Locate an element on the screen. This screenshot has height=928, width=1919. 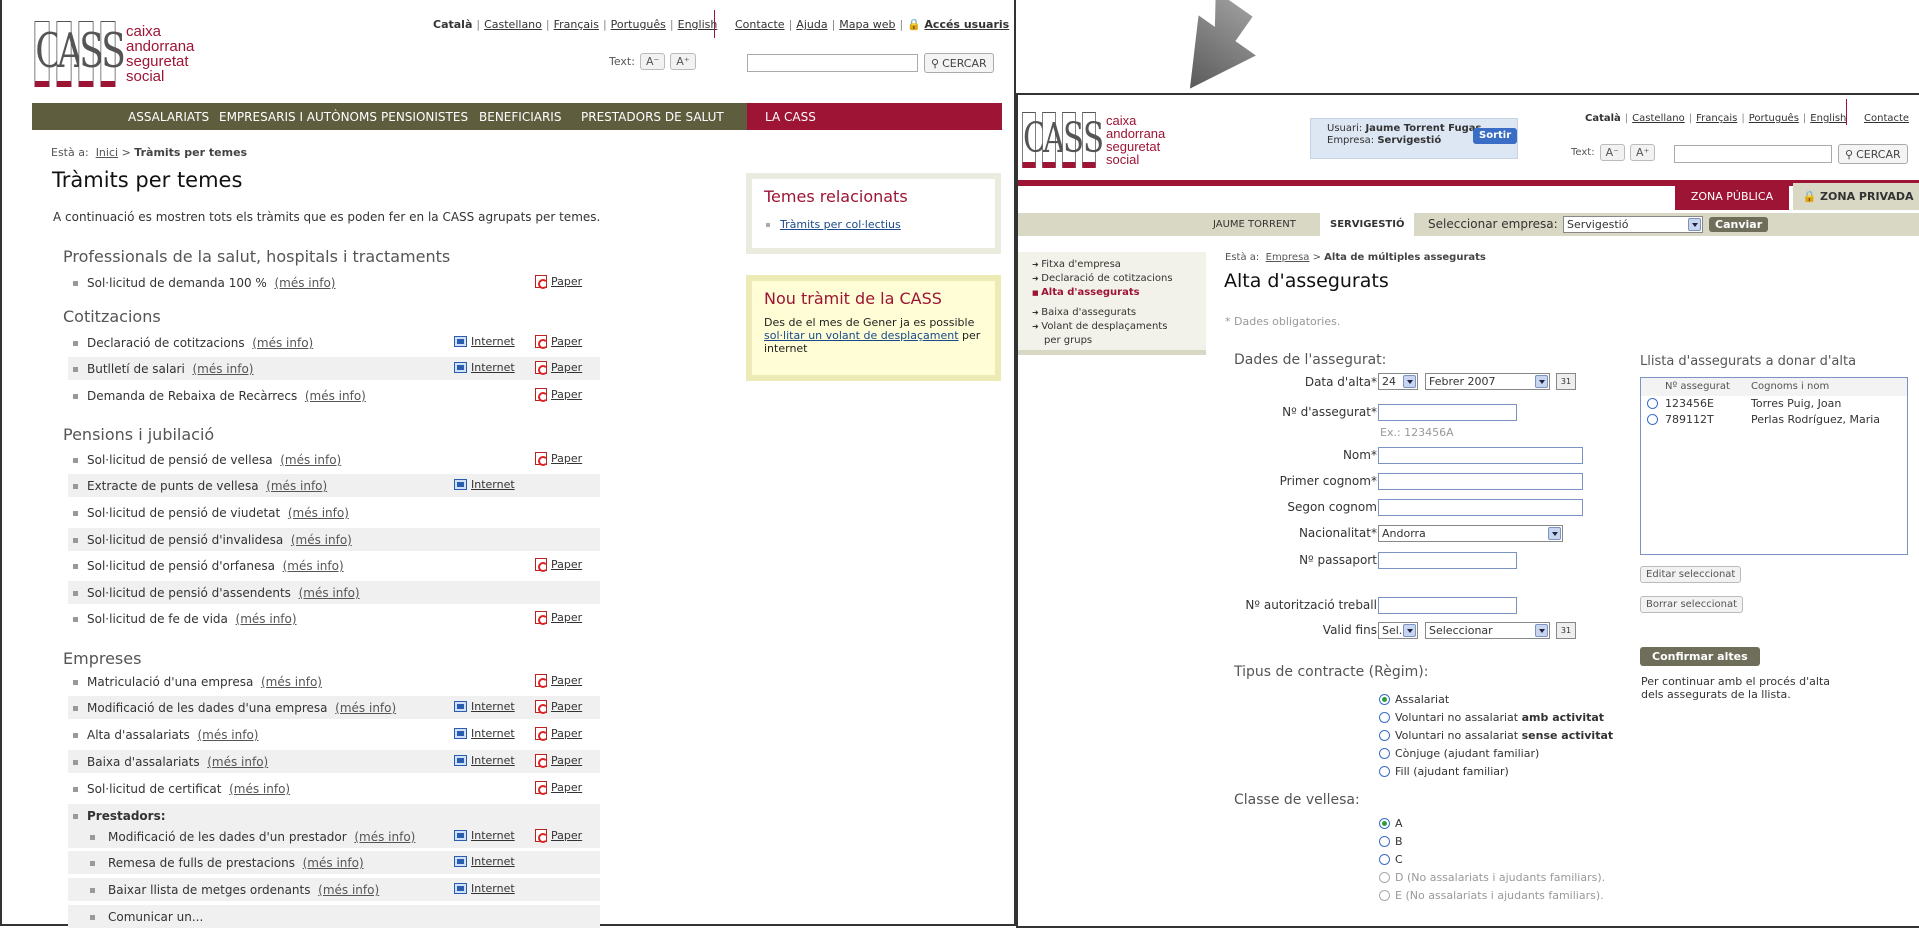
zona-privada-tab: 🔒 ZONA PRIVADA is located at coordinates (1856, 196).